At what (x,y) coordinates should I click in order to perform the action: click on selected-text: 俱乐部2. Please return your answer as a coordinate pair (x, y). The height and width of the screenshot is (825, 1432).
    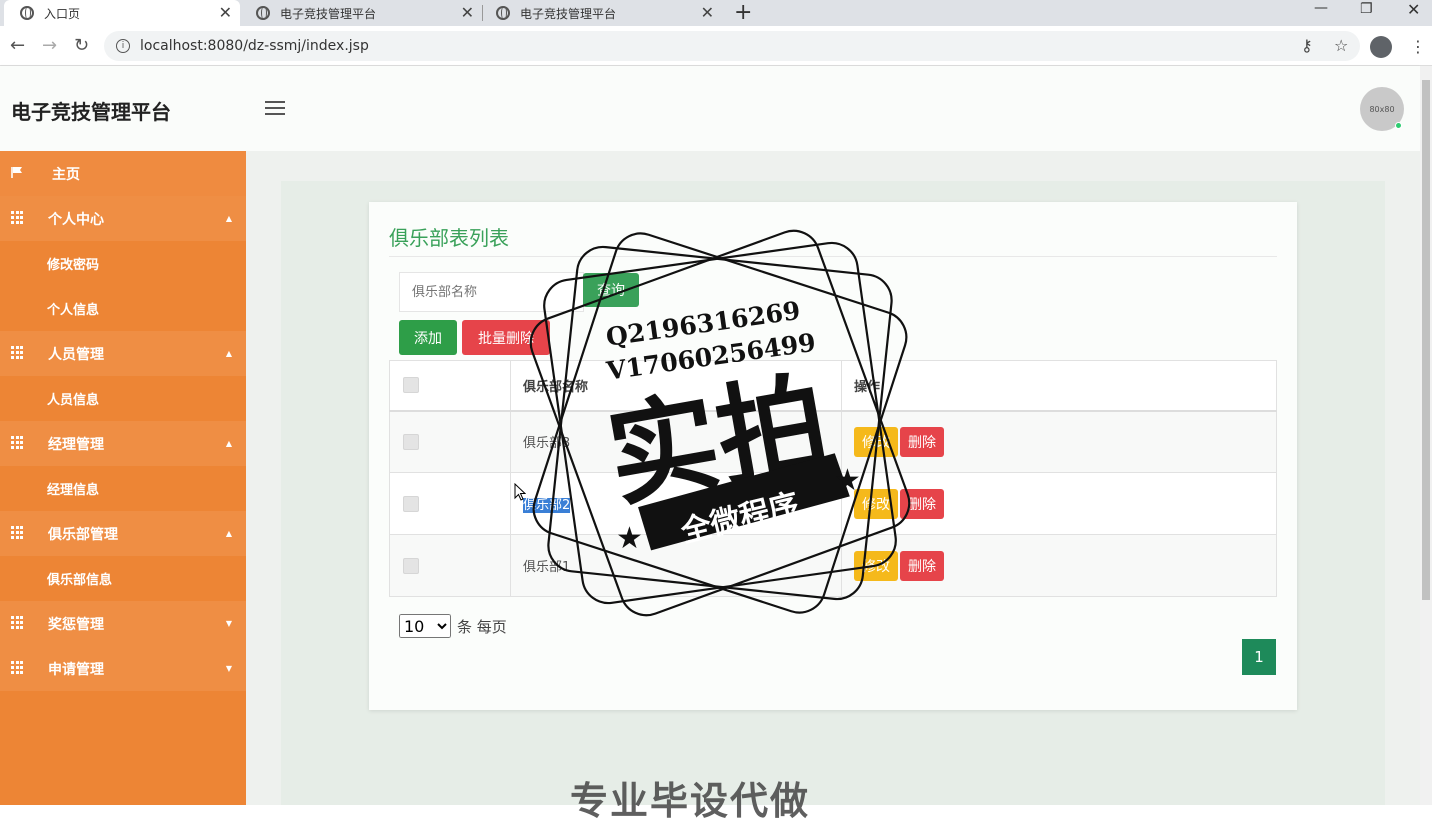
    Looking at the image, I should click on (547, 505).